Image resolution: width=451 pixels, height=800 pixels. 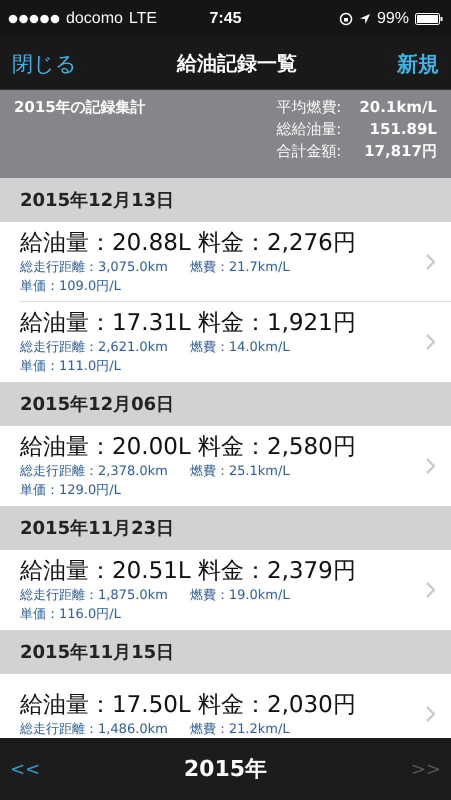 What do you see at coordinates (188, 447) in the screenshot?
I see `record-summary: 給油量：20.00L 料金：2,580円` at bounding box center [188, 447].